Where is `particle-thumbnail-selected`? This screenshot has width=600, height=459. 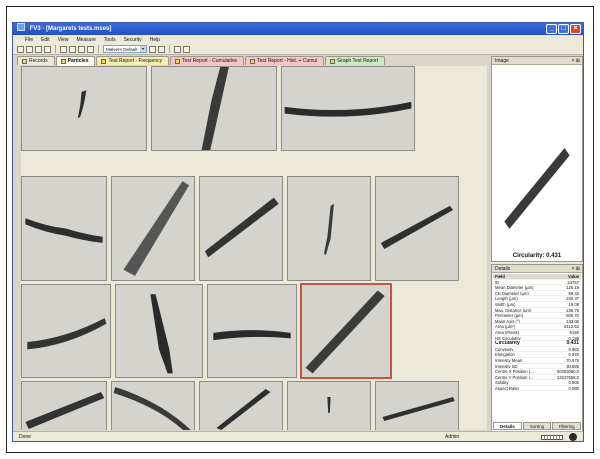 particle-thumbnail-selected is located at coordinates (346, 331).